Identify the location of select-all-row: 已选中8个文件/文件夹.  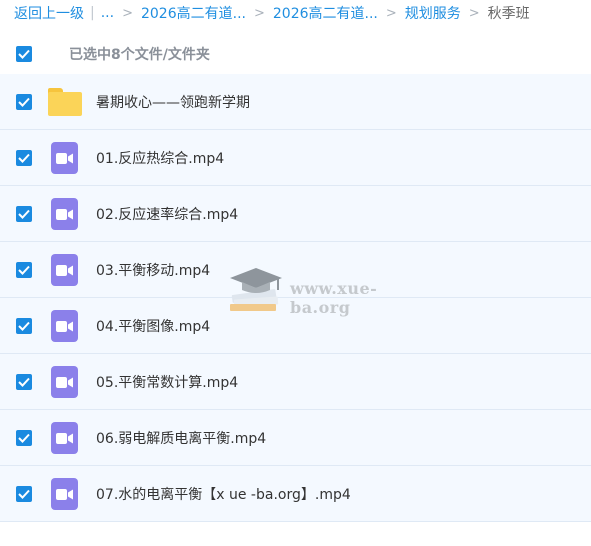
(113, 54).